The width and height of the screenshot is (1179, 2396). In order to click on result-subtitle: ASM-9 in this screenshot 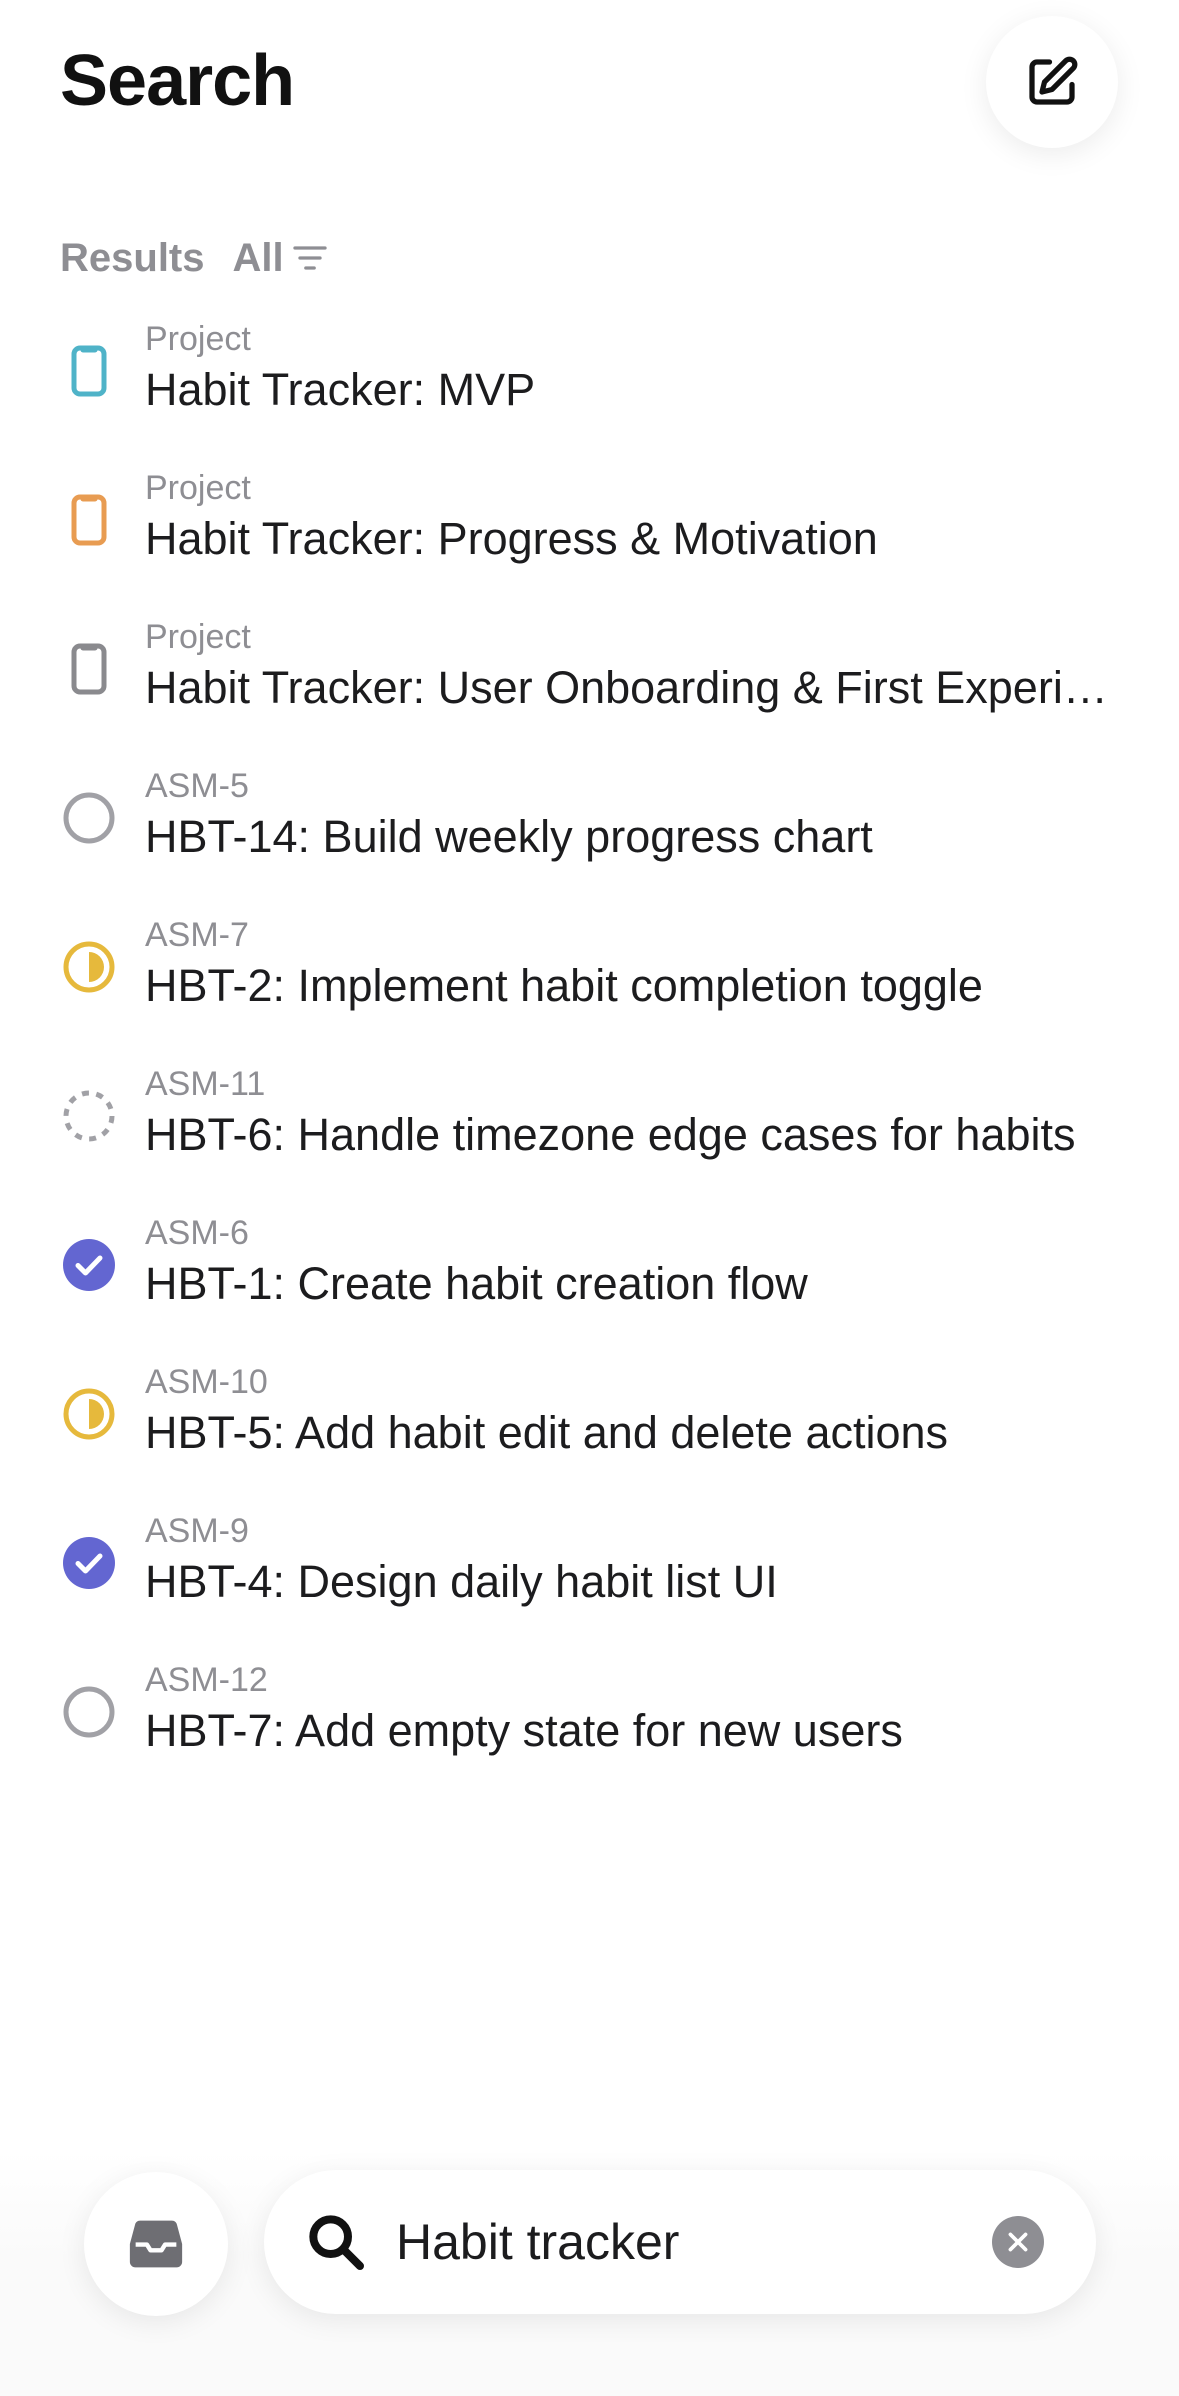, I will do `click(197, 1531)`.